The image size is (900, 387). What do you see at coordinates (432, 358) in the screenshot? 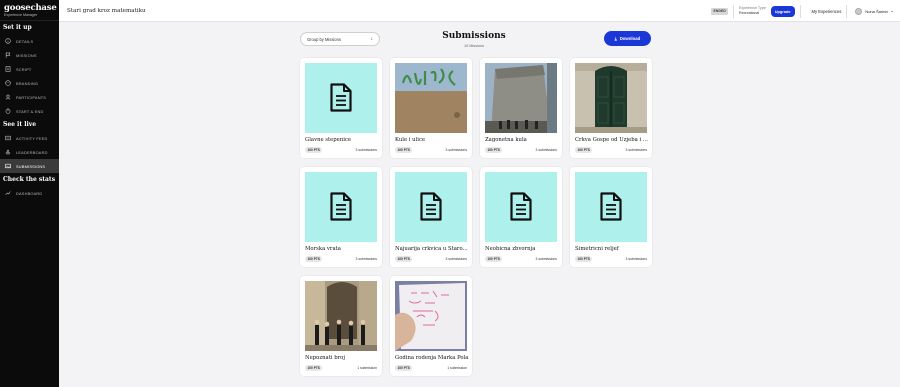
I see `mission-title: Godina rodenja Marka Pola` at bounding box center [432, 358].